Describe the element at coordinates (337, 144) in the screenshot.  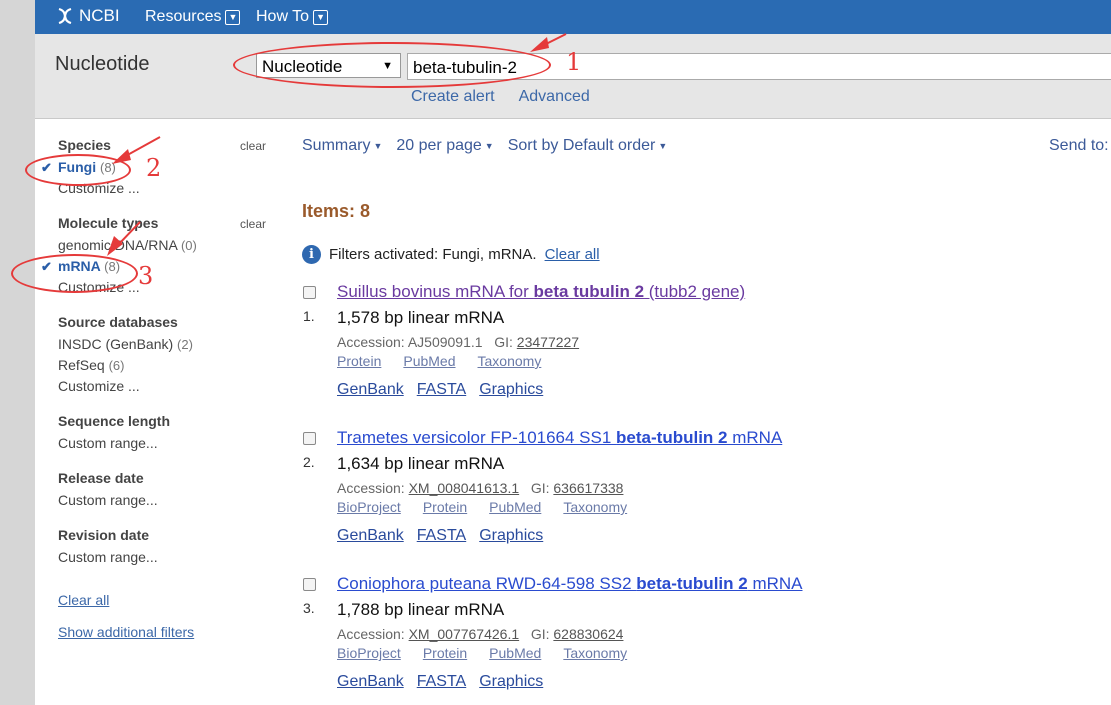
I see `annotation-arrows` at that location.